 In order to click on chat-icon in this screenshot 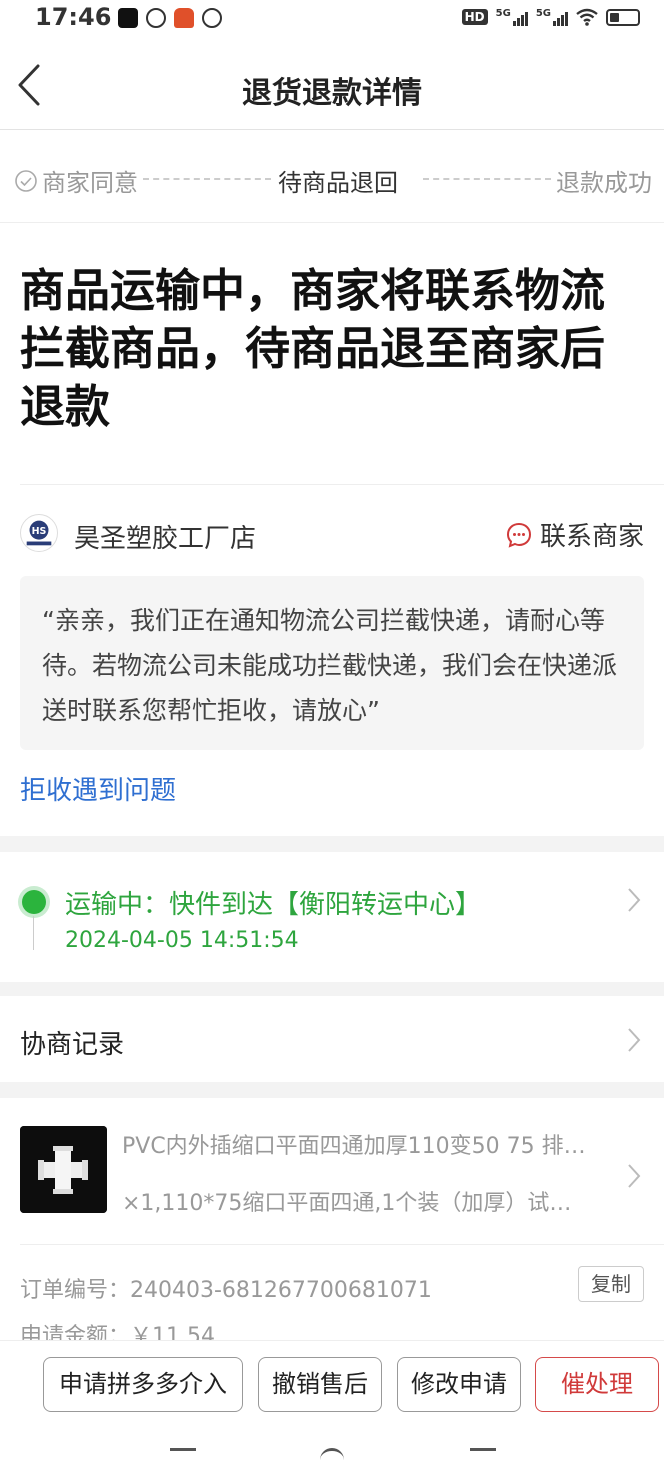, I will do `click(518, 535)`.